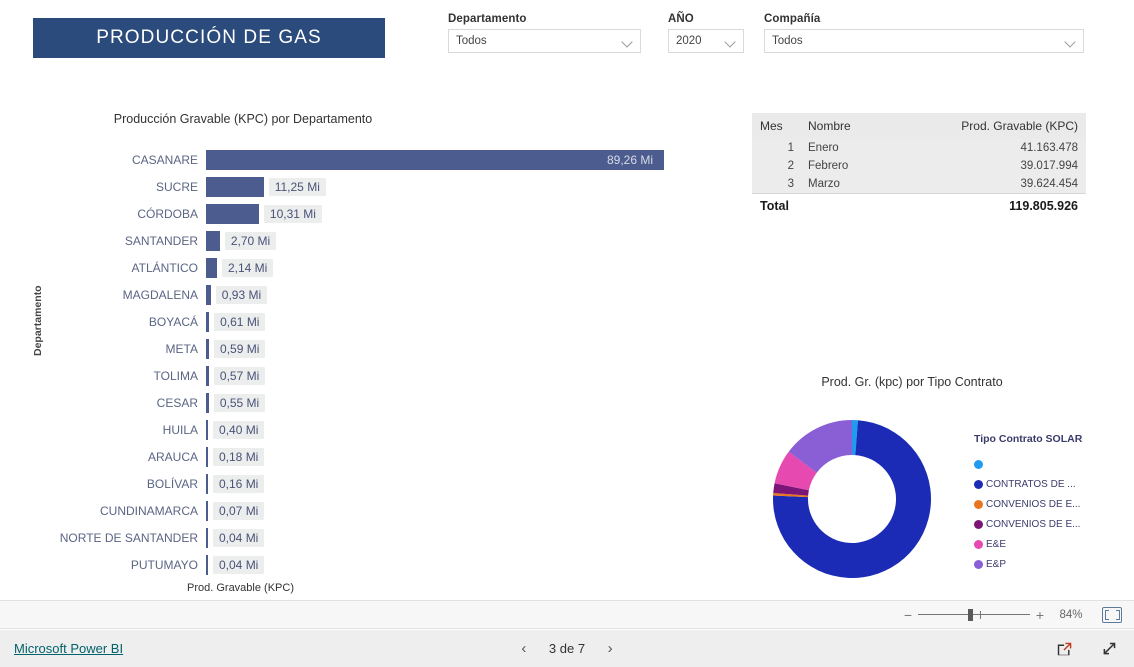 This screenshot has width=1134, height=667. What do you see at coordinates (870, 126) in the screenshot?
I see `table-col-nombre: Nombre` at bounding box center [870, 126].